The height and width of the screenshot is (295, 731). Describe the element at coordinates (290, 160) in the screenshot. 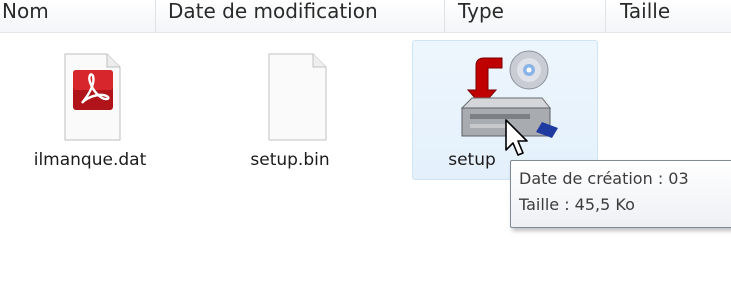

I see `file-name-label: setup.bin` at that location.